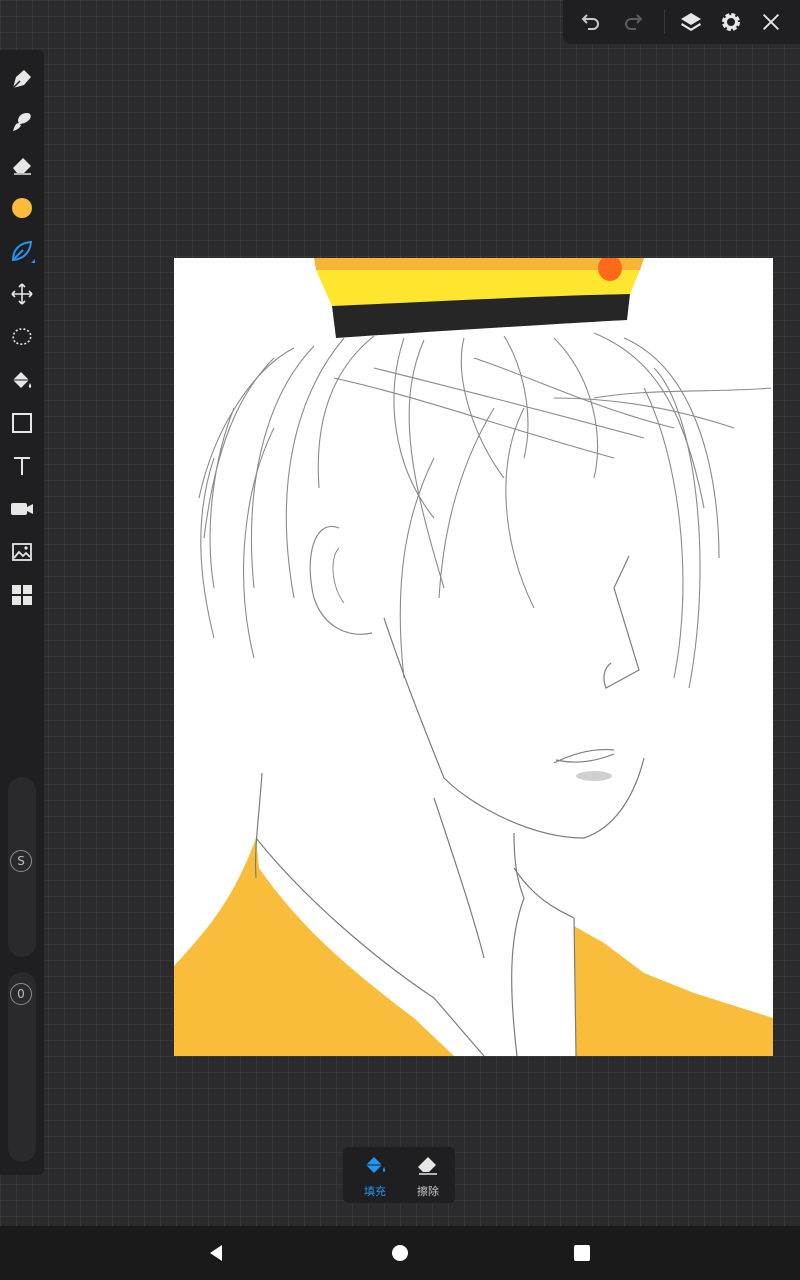 The height and width of the screenshot is (1280, 800). What do you see at coordinates (22, 337) in the screenshot?
I see `lasso-icon` at bounding box center [22, 337].